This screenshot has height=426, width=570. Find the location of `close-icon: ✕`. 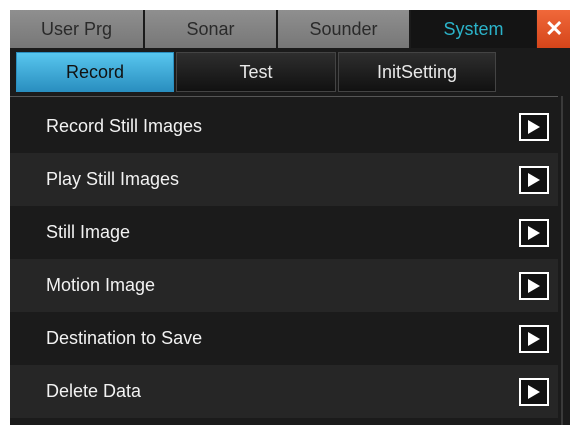

close-icon: ✕ is located at coordinates (554, 28).